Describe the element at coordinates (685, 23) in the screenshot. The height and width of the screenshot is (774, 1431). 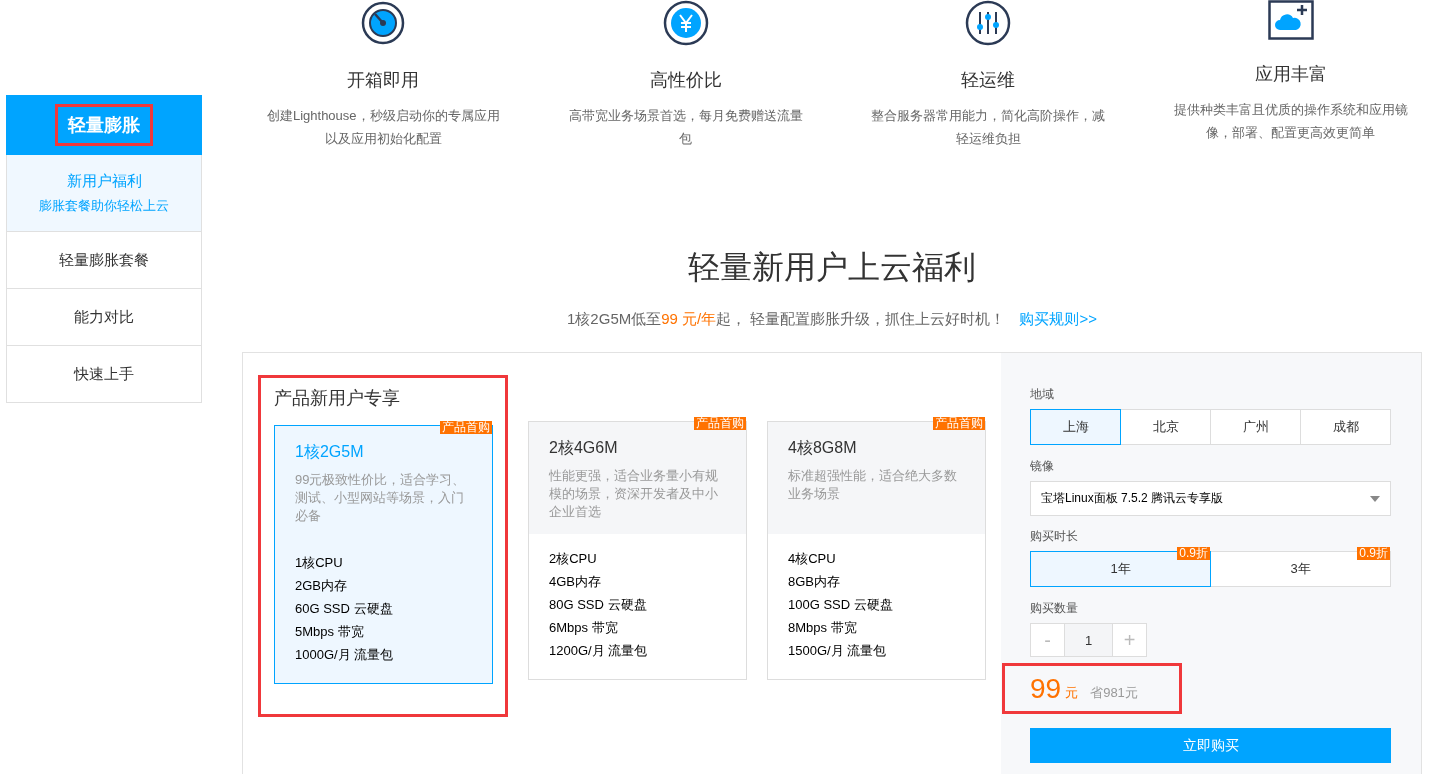
I see `yen-coin-icon` at that location.